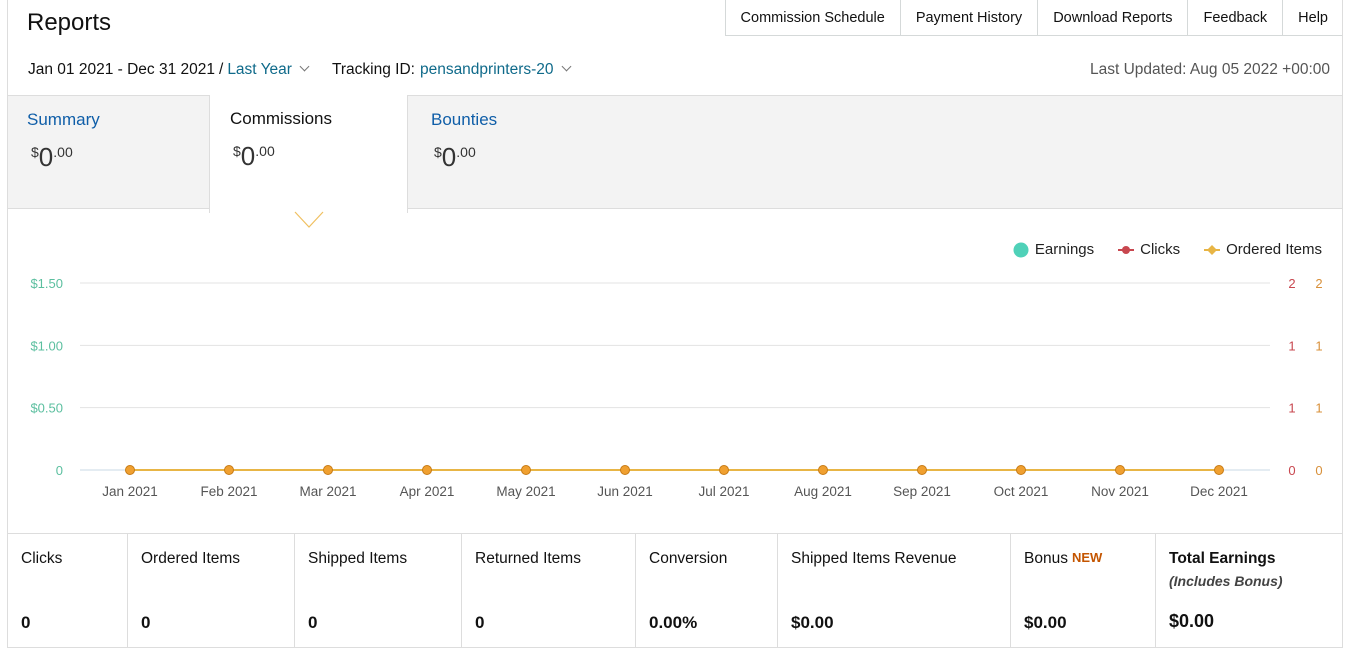 This screenshot has height=654, width=1348. I want to click on tab-commissions: Commissions $0.00, so click(308, 154).